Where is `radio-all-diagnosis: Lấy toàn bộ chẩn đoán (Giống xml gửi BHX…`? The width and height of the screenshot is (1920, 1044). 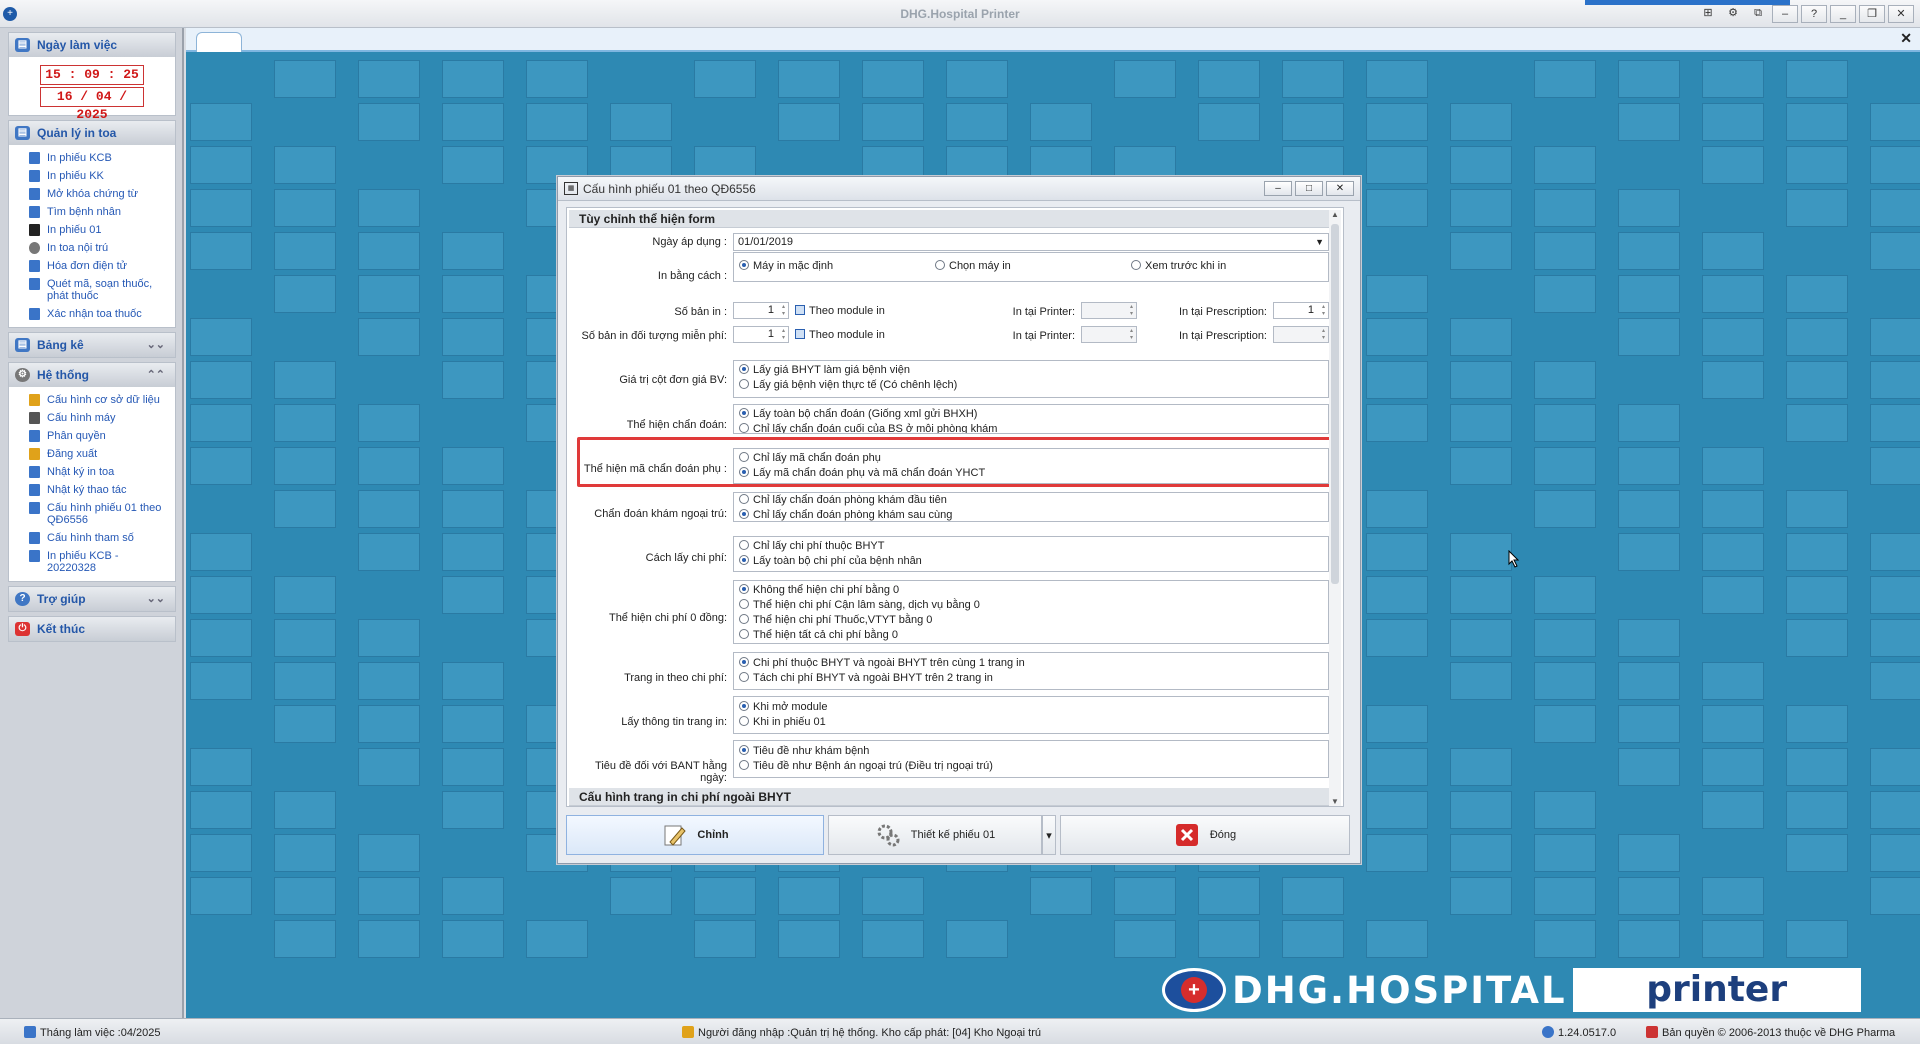
radio-all-diagnosis: Lấy toàn bộ chẩn đoán (Giống xml gửi BHX… is located at coordinates (858, 414).